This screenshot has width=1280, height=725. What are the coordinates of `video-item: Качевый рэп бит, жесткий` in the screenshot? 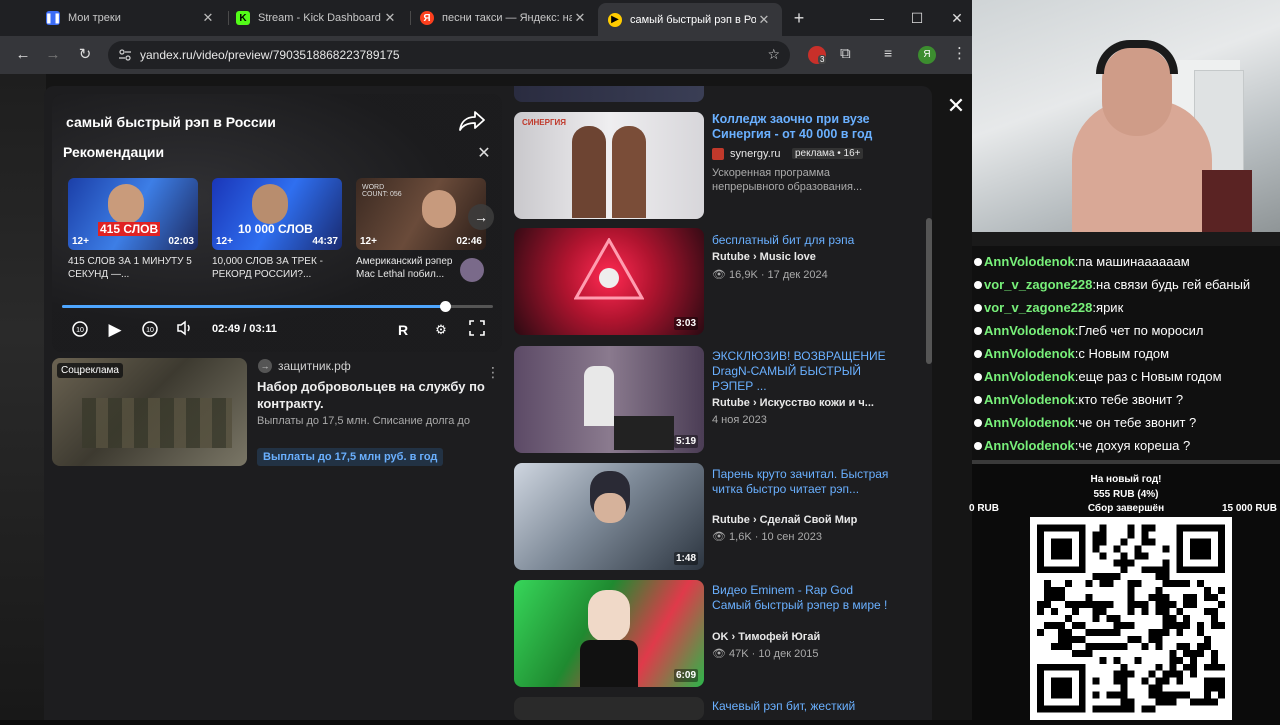 It's located at (714, 708).